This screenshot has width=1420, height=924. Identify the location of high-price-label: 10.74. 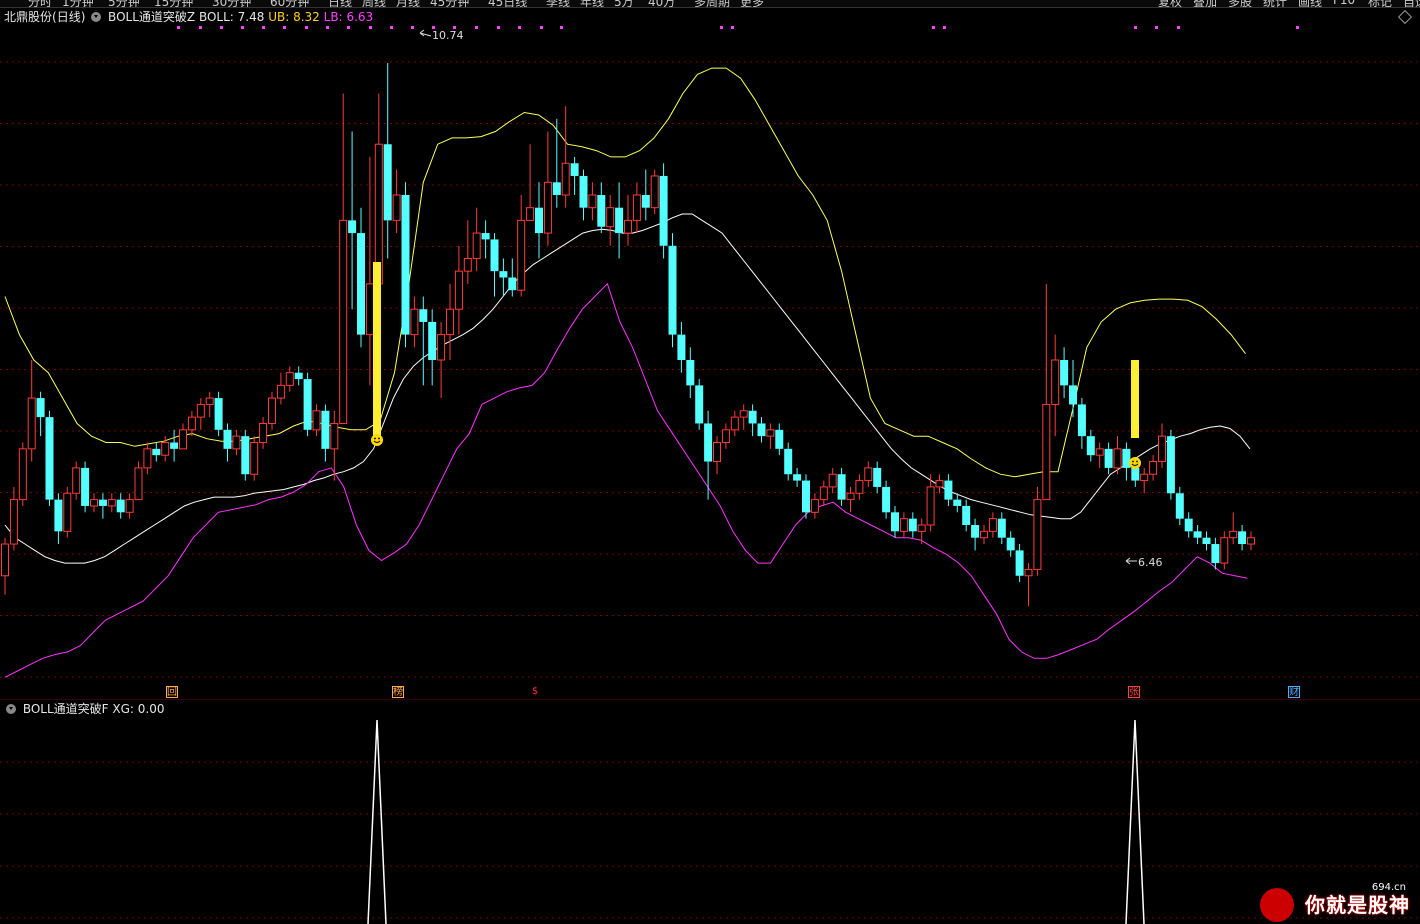
(448, 35).